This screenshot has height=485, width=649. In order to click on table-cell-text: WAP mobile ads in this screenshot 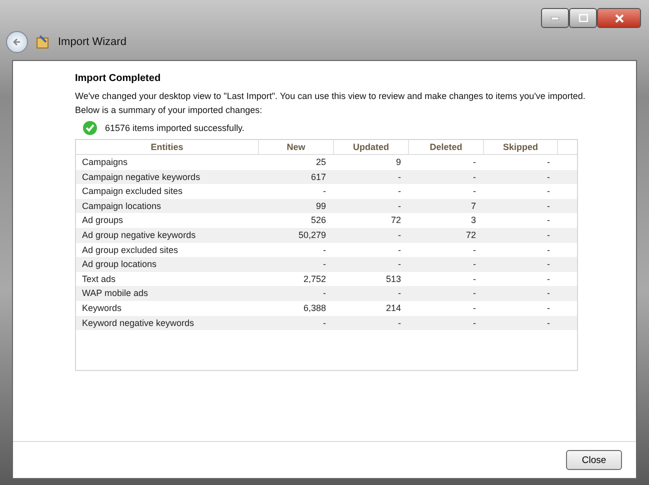, I will do `click(115, 293)`.